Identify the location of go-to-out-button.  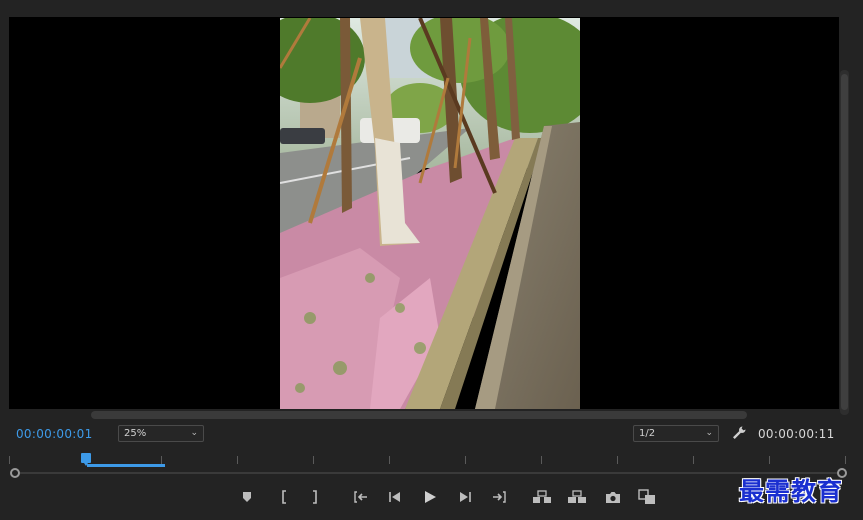
(499, 497).